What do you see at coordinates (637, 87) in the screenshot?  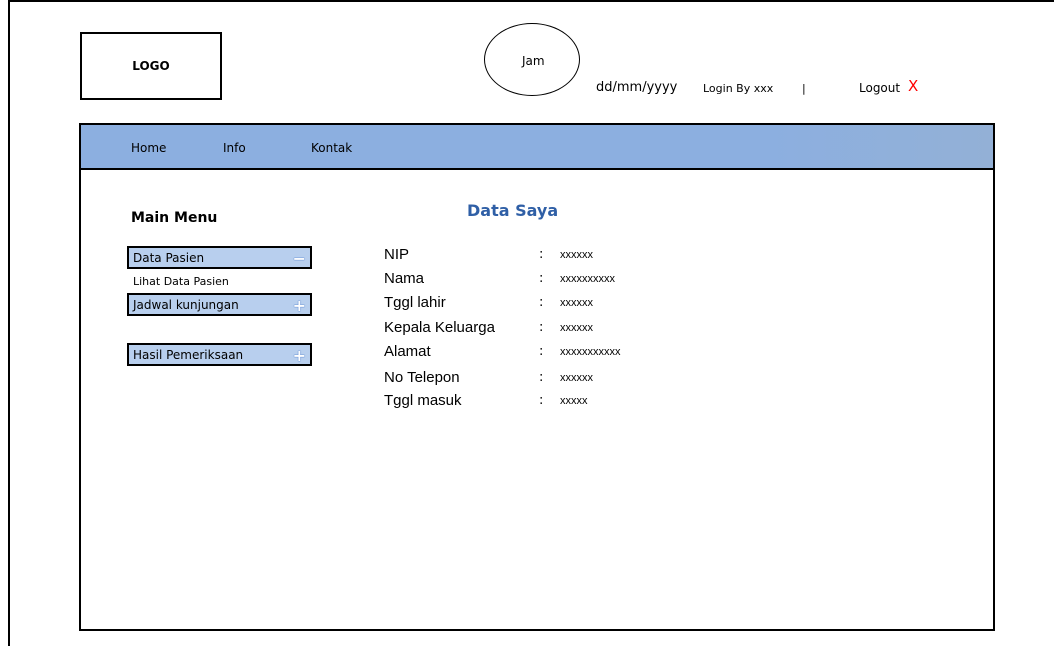 I see `current-date: dd/mm/yyyy` at bounding box center [637, 87].